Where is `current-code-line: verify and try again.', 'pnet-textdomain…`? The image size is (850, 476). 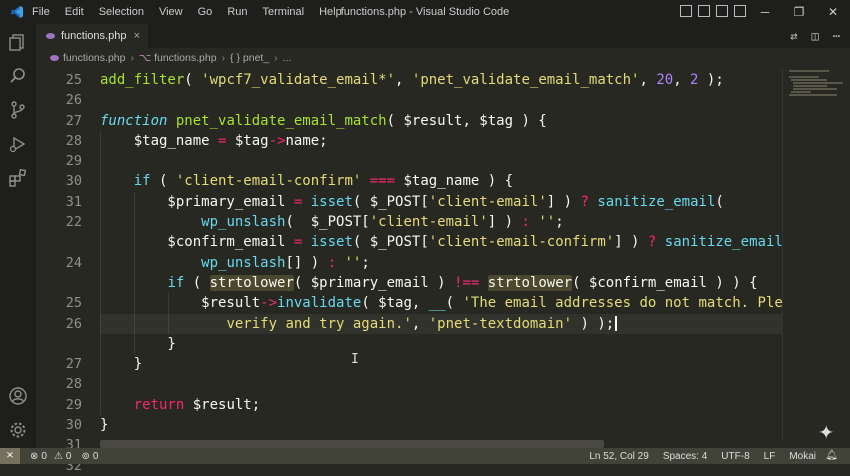
current-code-line: verify and try again.', 'pnet-textdomain… is located at coordinates (441, 323).